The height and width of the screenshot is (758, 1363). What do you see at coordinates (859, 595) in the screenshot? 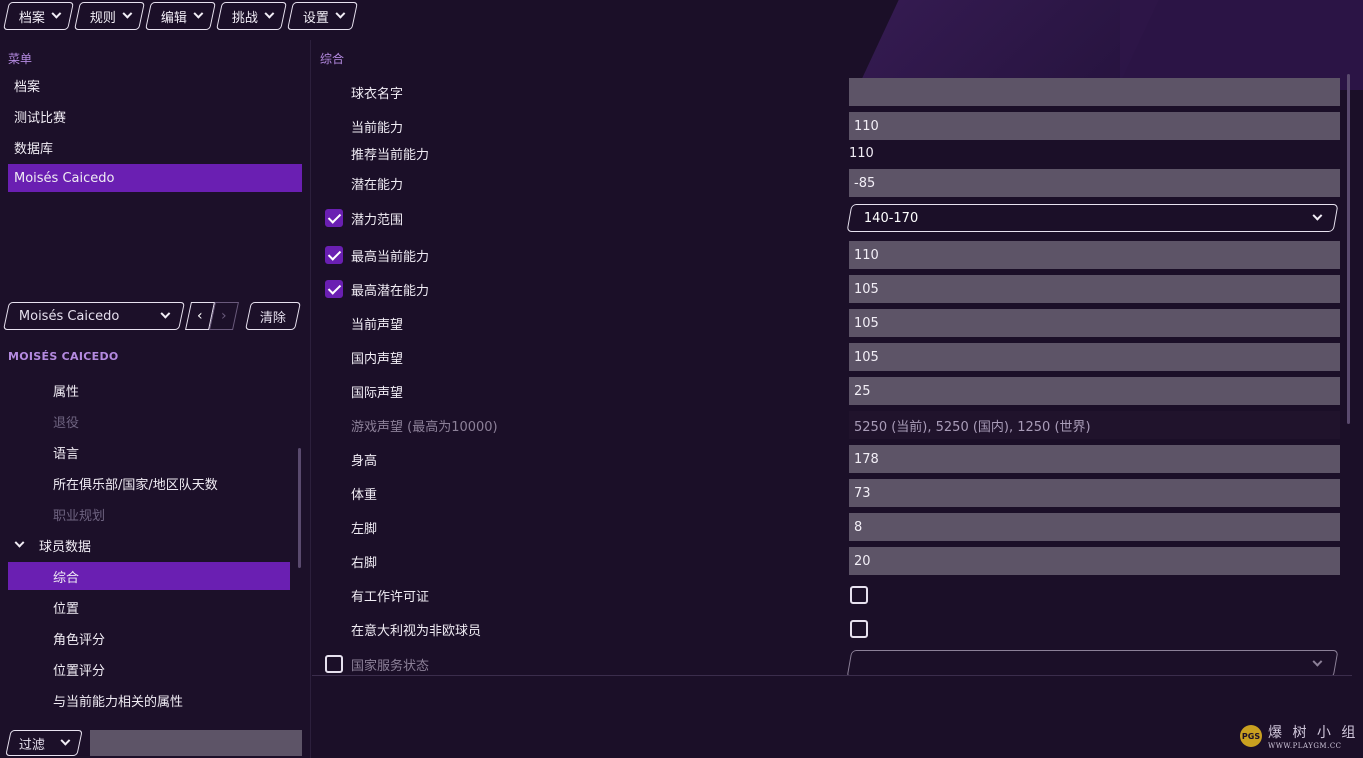
I see `work-permit-checkbox` at bounding box center [859, 595].